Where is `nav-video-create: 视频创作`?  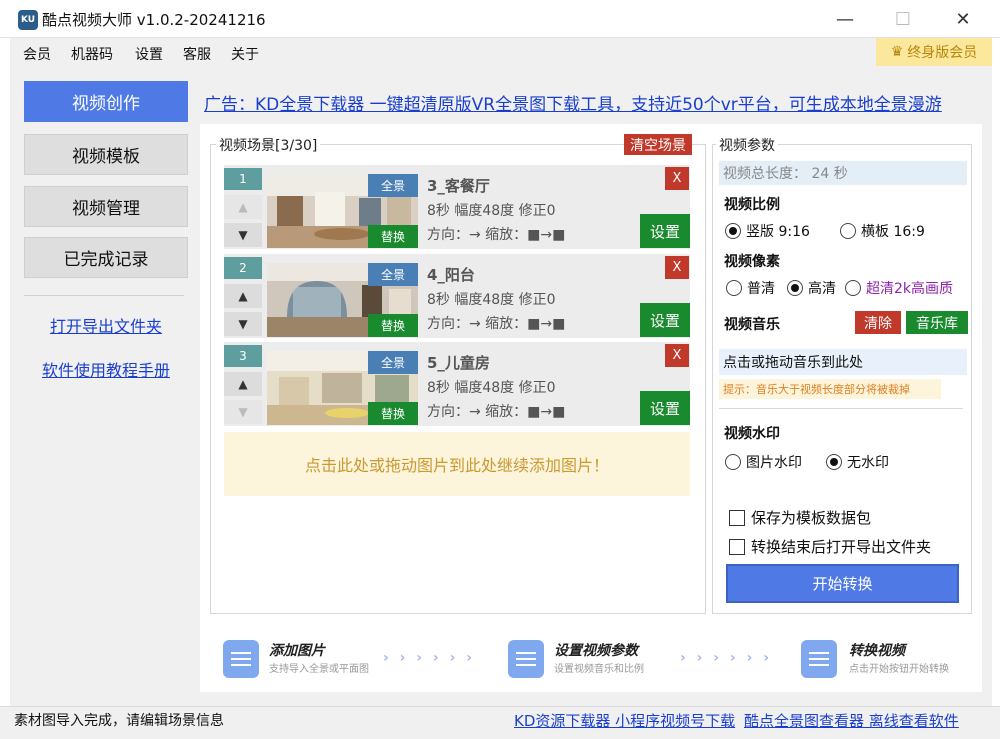
nav-video-create: 视频创作 is located at coordinates (106, 101).